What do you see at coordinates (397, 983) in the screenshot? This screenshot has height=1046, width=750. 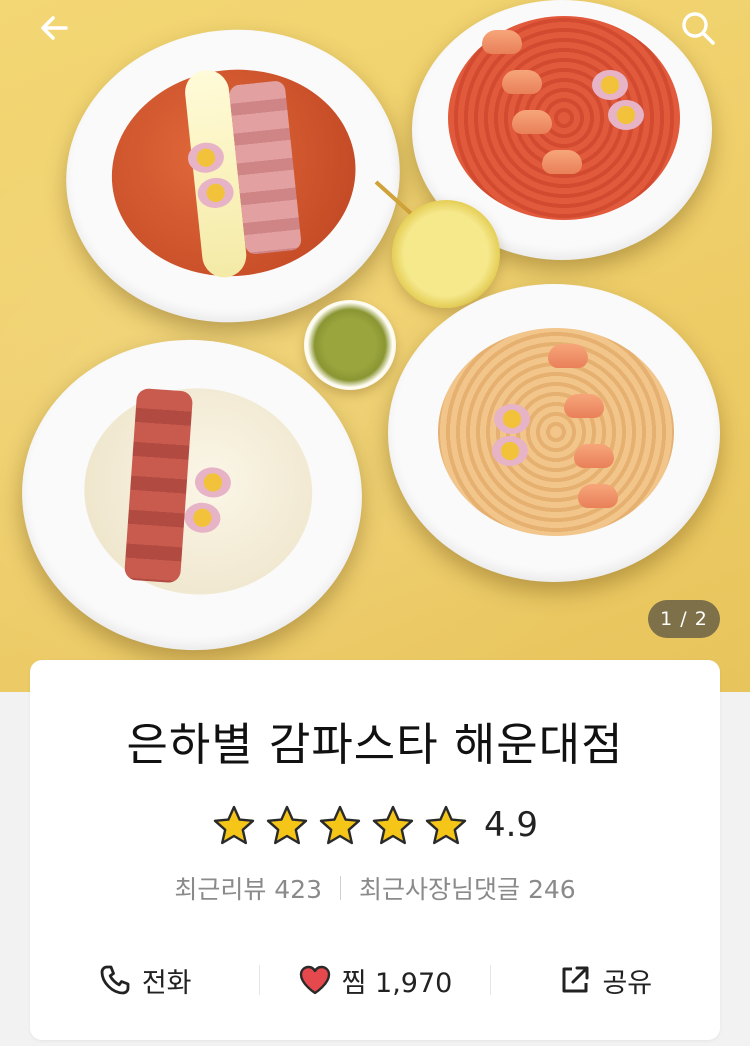 I see `wishlist-label: 찜 1,970` at bounding box center [397, 983].